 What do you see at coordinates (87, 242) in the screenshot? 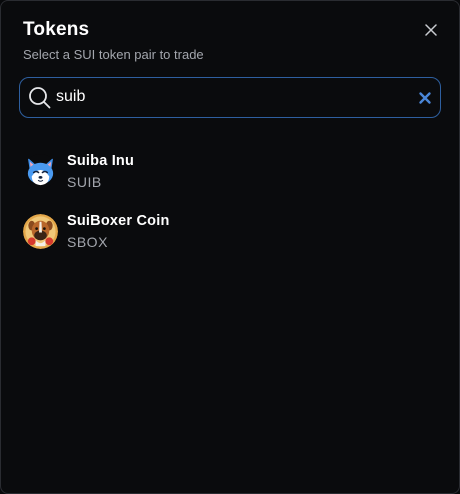
I see `token-symbol: SBOX` at bounding box center [87, 242].